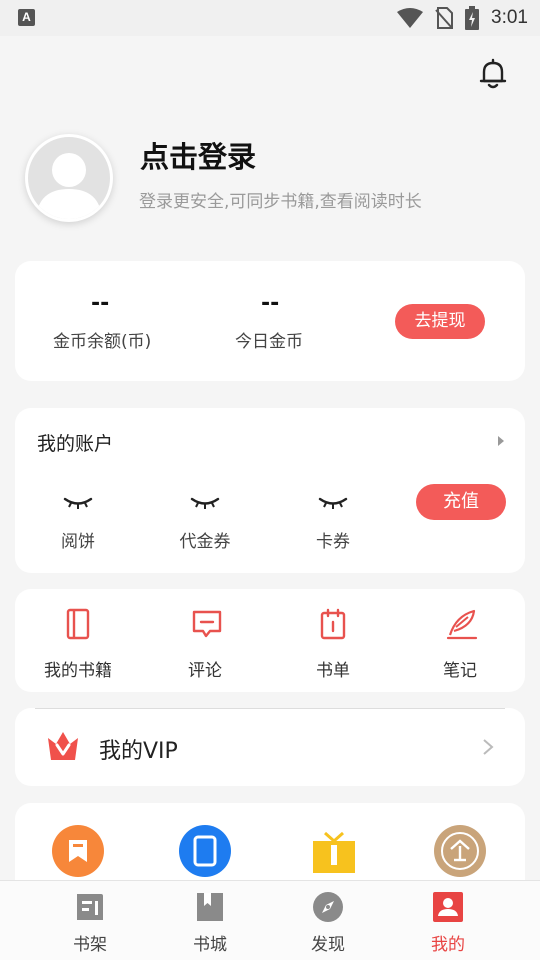 This screenshot has height=960, width=540. What do you see at coordinates (205, 539) in the screenshot?
I see `account-item-voucher: 代金券` at bounding box center [205, 539].